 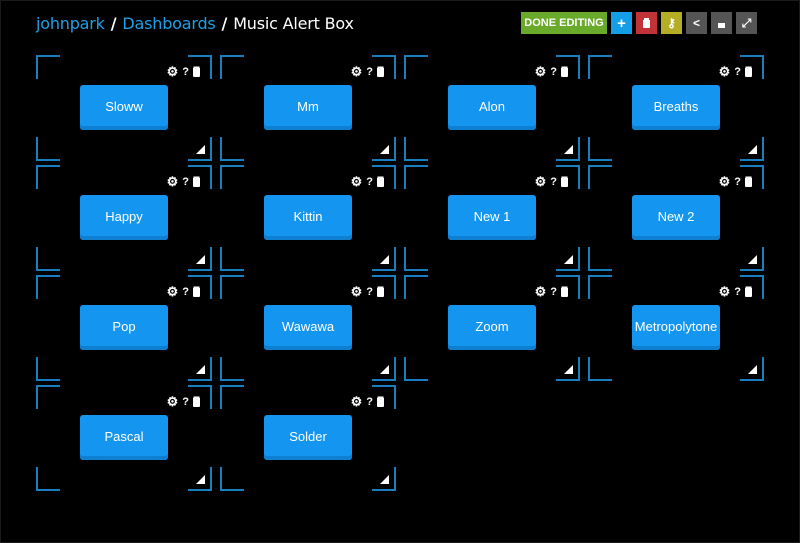 I want to click on delete-dashboard-button, so click(x=646, y=23).